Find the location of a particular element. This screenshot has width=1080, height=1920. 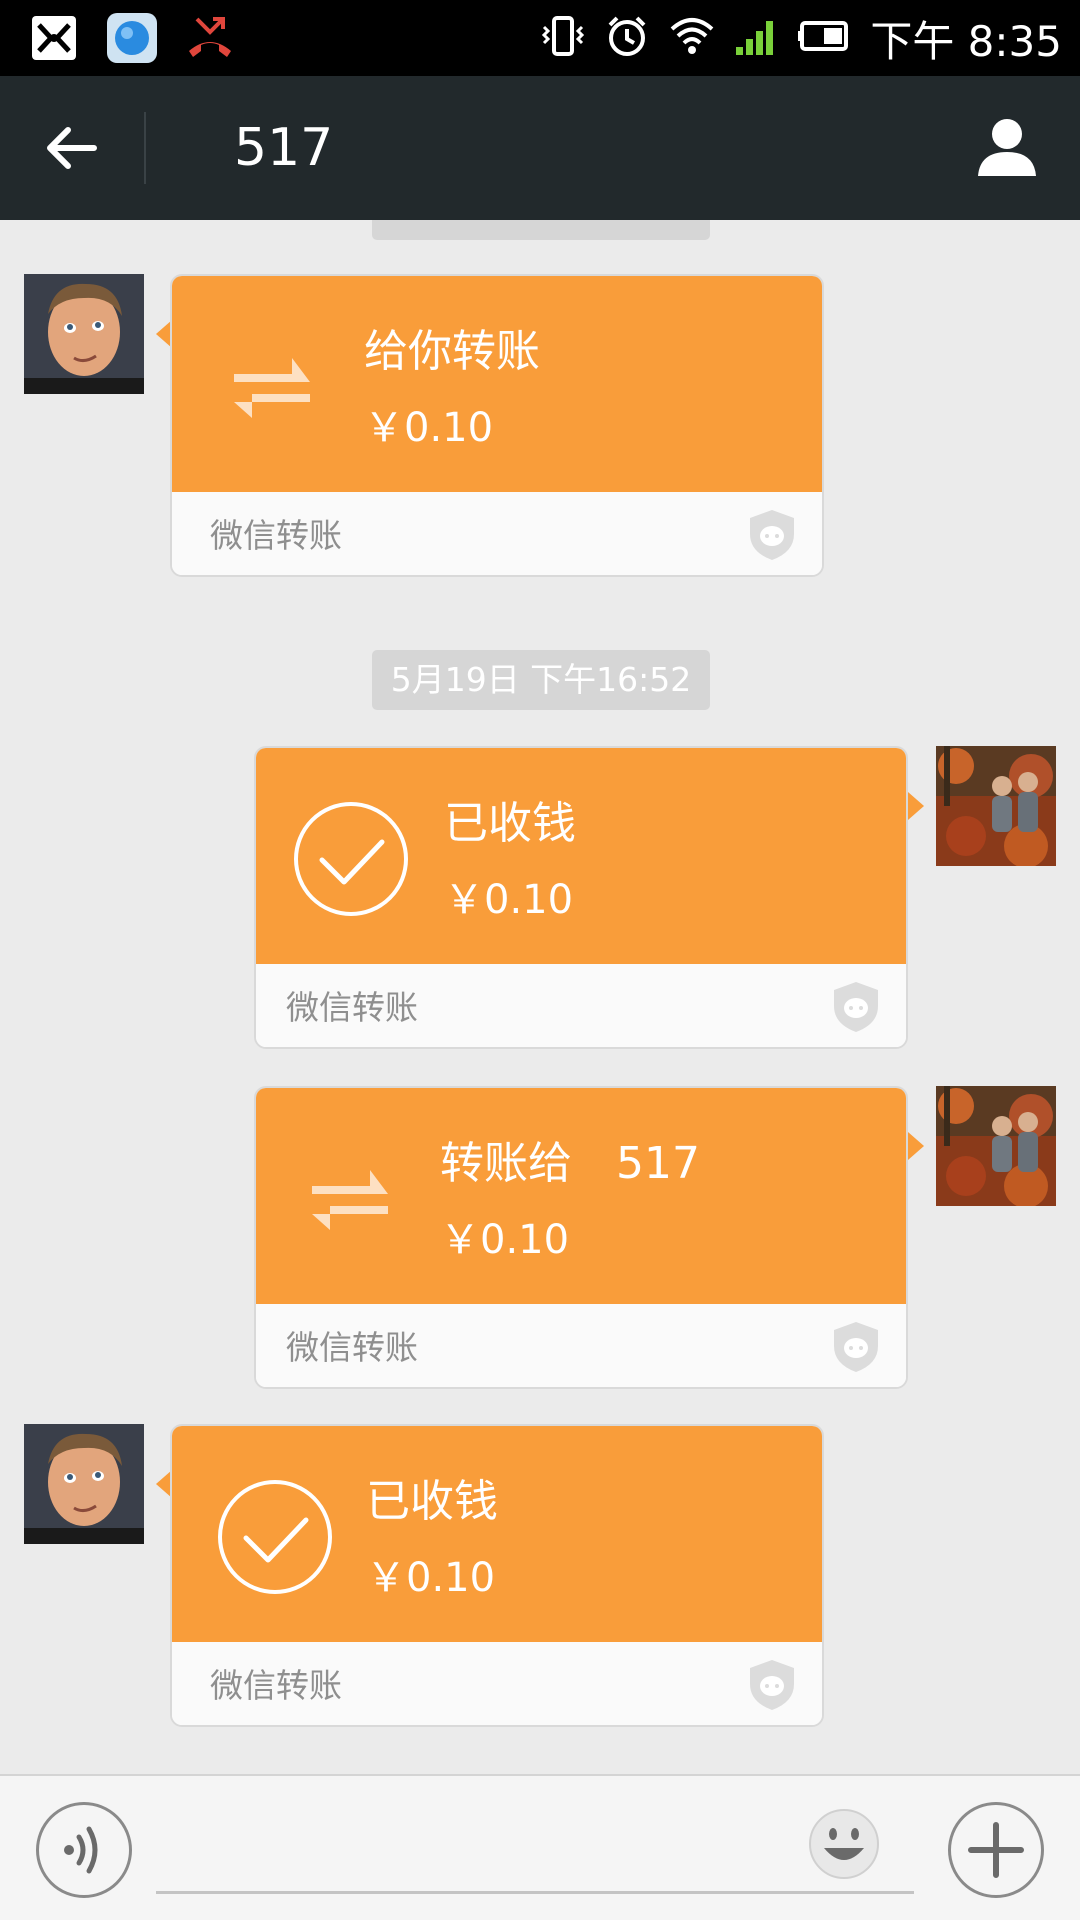

more-button is located at coordinates (996, 1850).